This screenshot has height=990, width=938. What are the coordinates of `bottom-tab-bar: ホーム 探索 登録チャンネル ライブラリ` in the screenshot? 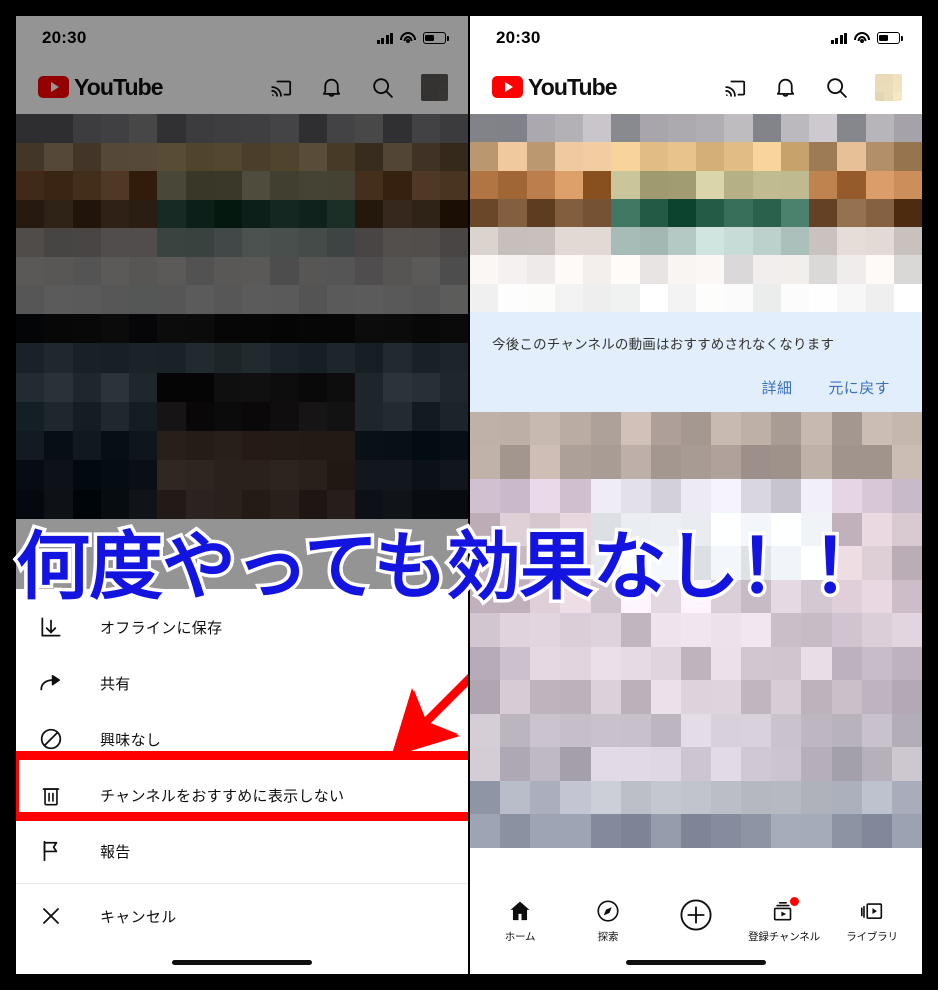 It's located at (696, 931).